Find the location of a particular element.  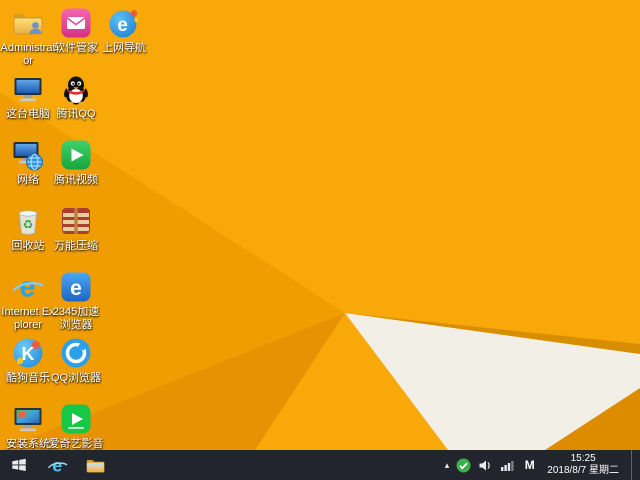

qq-browser-icon is located at coordinates (76, 353).